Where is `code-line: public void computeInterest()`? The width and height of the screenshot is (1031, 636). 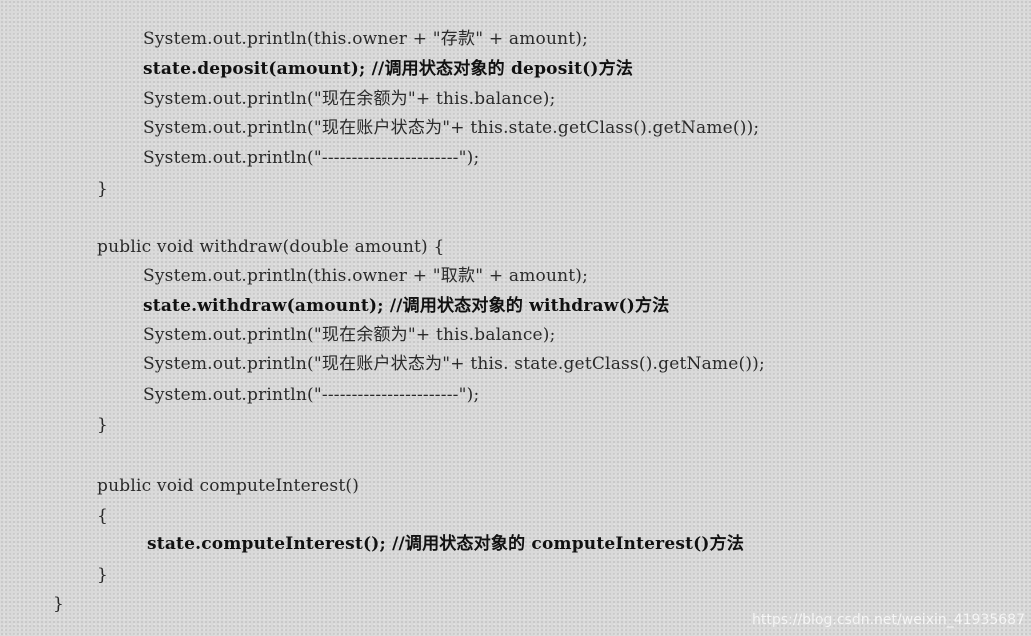
code-line: public void computeInterest() is located at coordinates (228, 486).